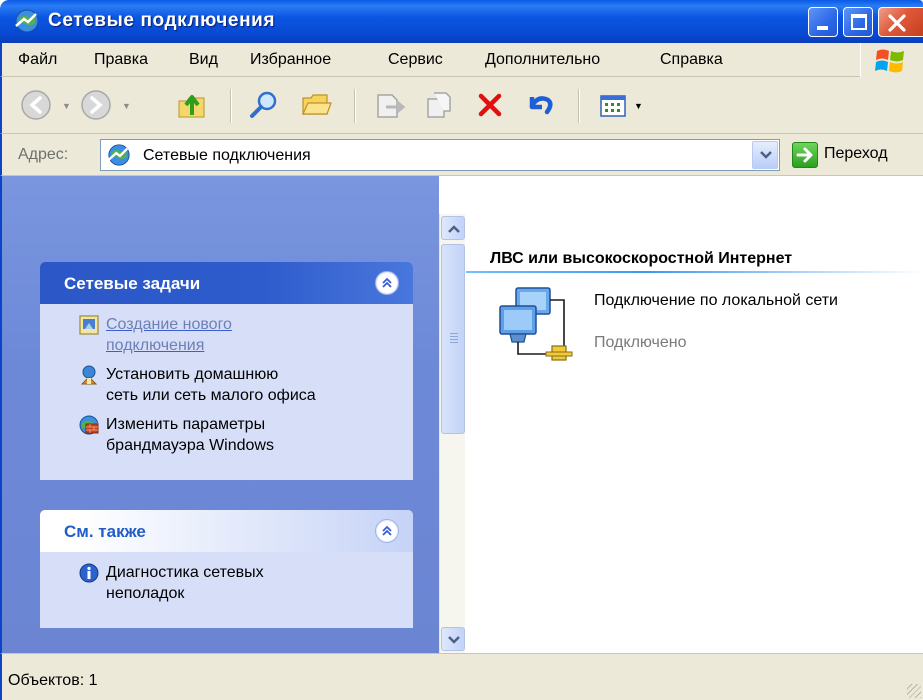  I want to click on resize-grip, so click(914, 691).